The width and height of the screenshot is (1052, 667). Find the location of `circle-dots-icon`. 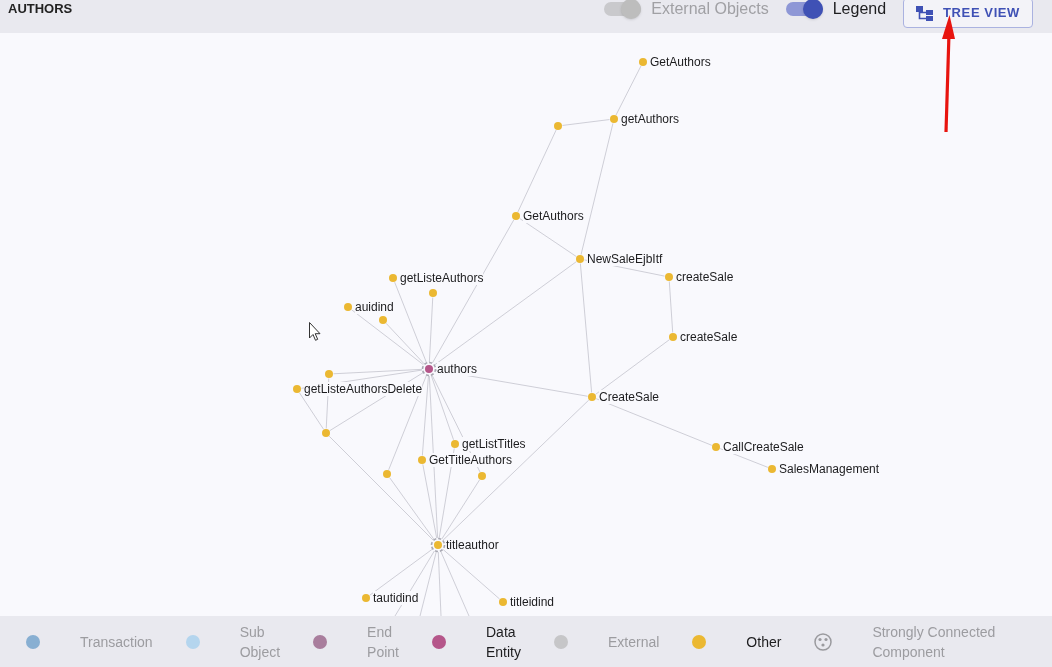

circle-dots-icon is located at coordinates (823, 641).